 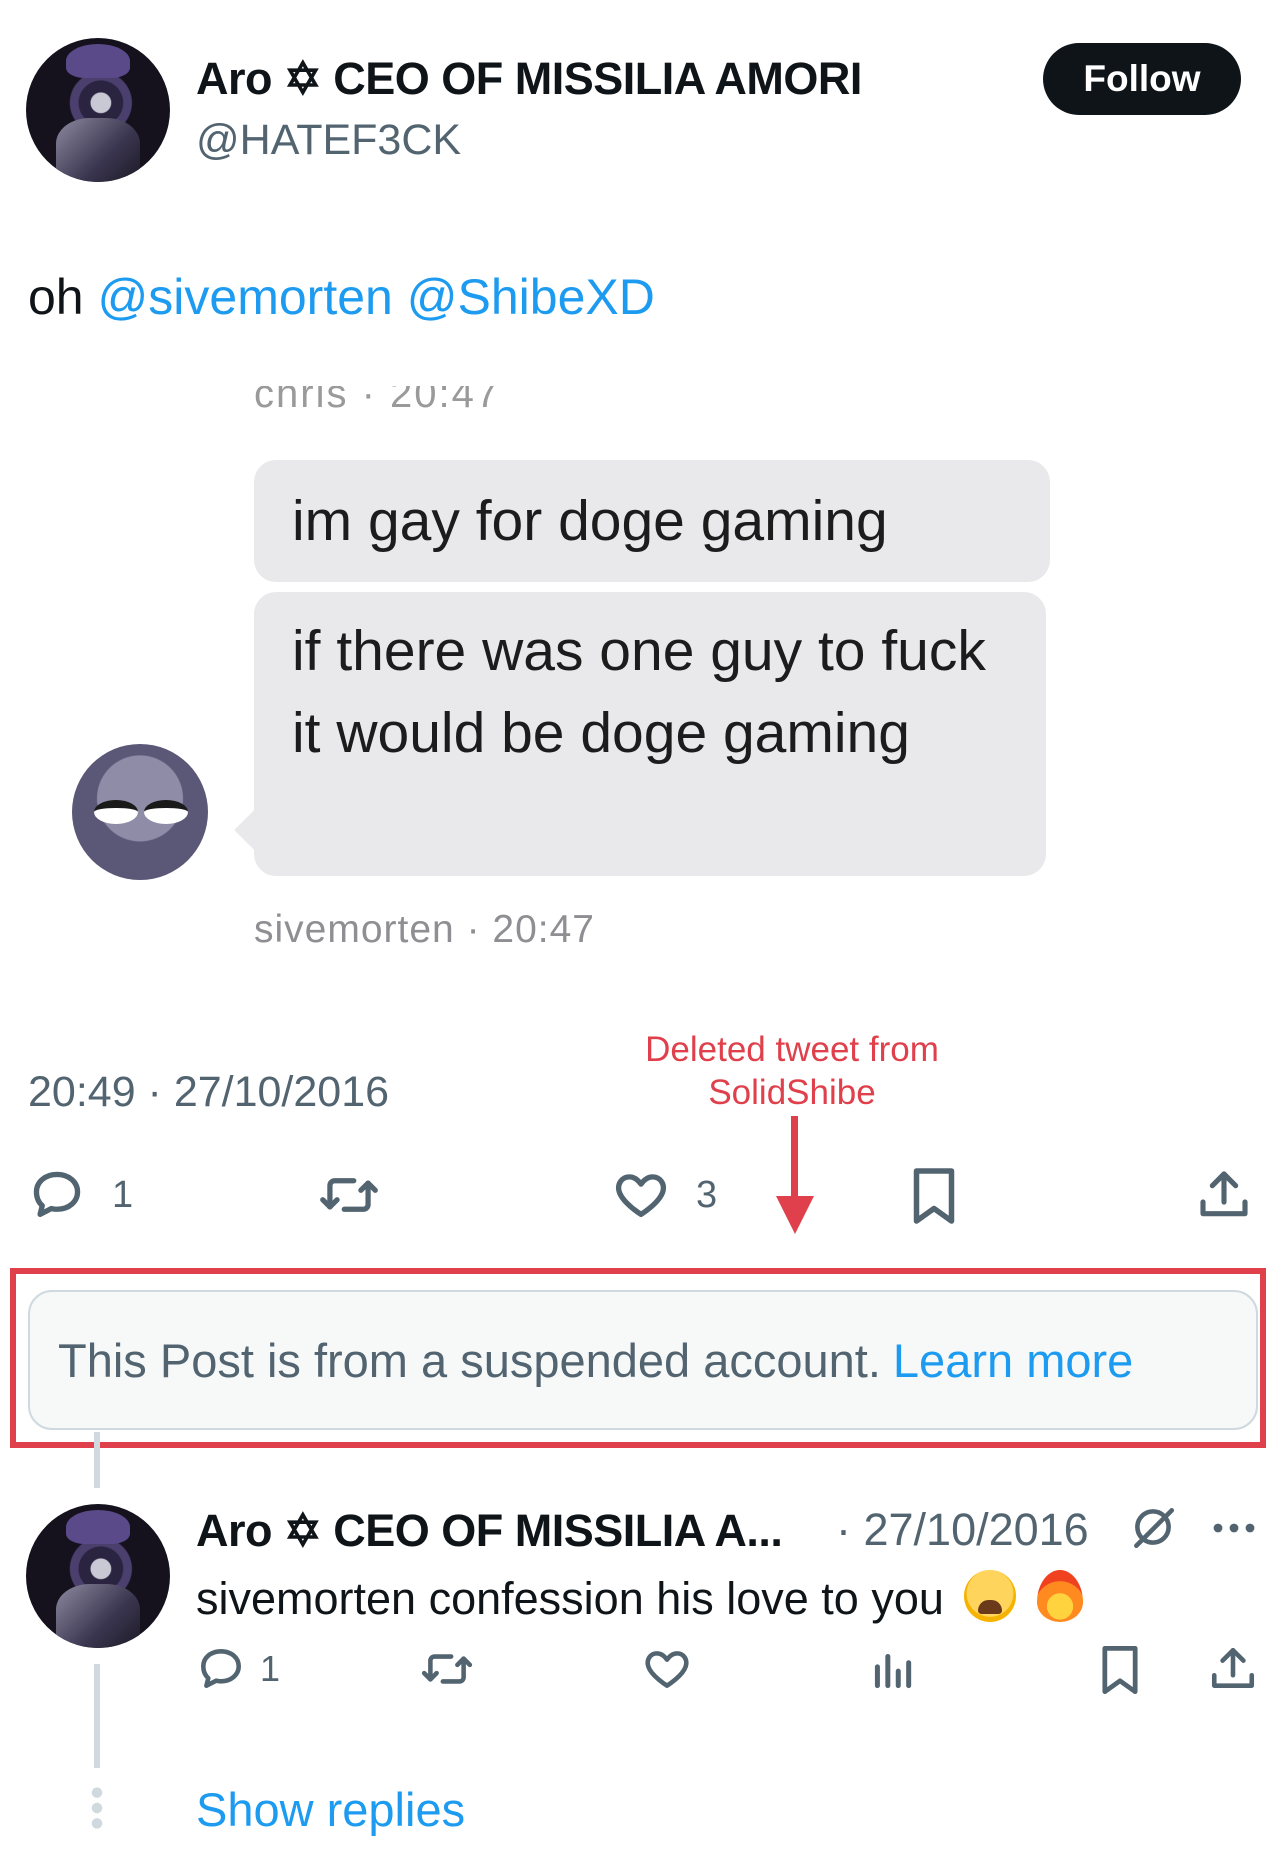 I want to click on grok-icon, so click(x=1153, y=1529).